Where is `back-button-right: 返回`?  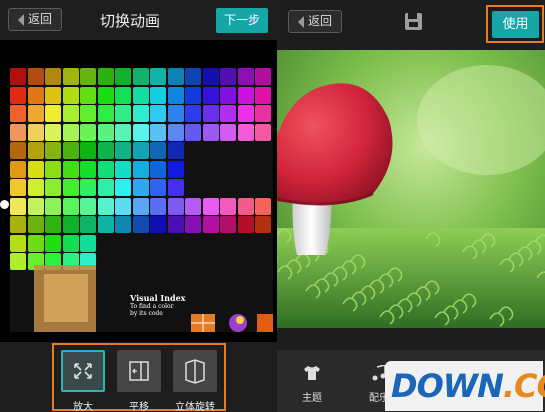
back-button-right: 返回 is located at coordinates (315, 21).